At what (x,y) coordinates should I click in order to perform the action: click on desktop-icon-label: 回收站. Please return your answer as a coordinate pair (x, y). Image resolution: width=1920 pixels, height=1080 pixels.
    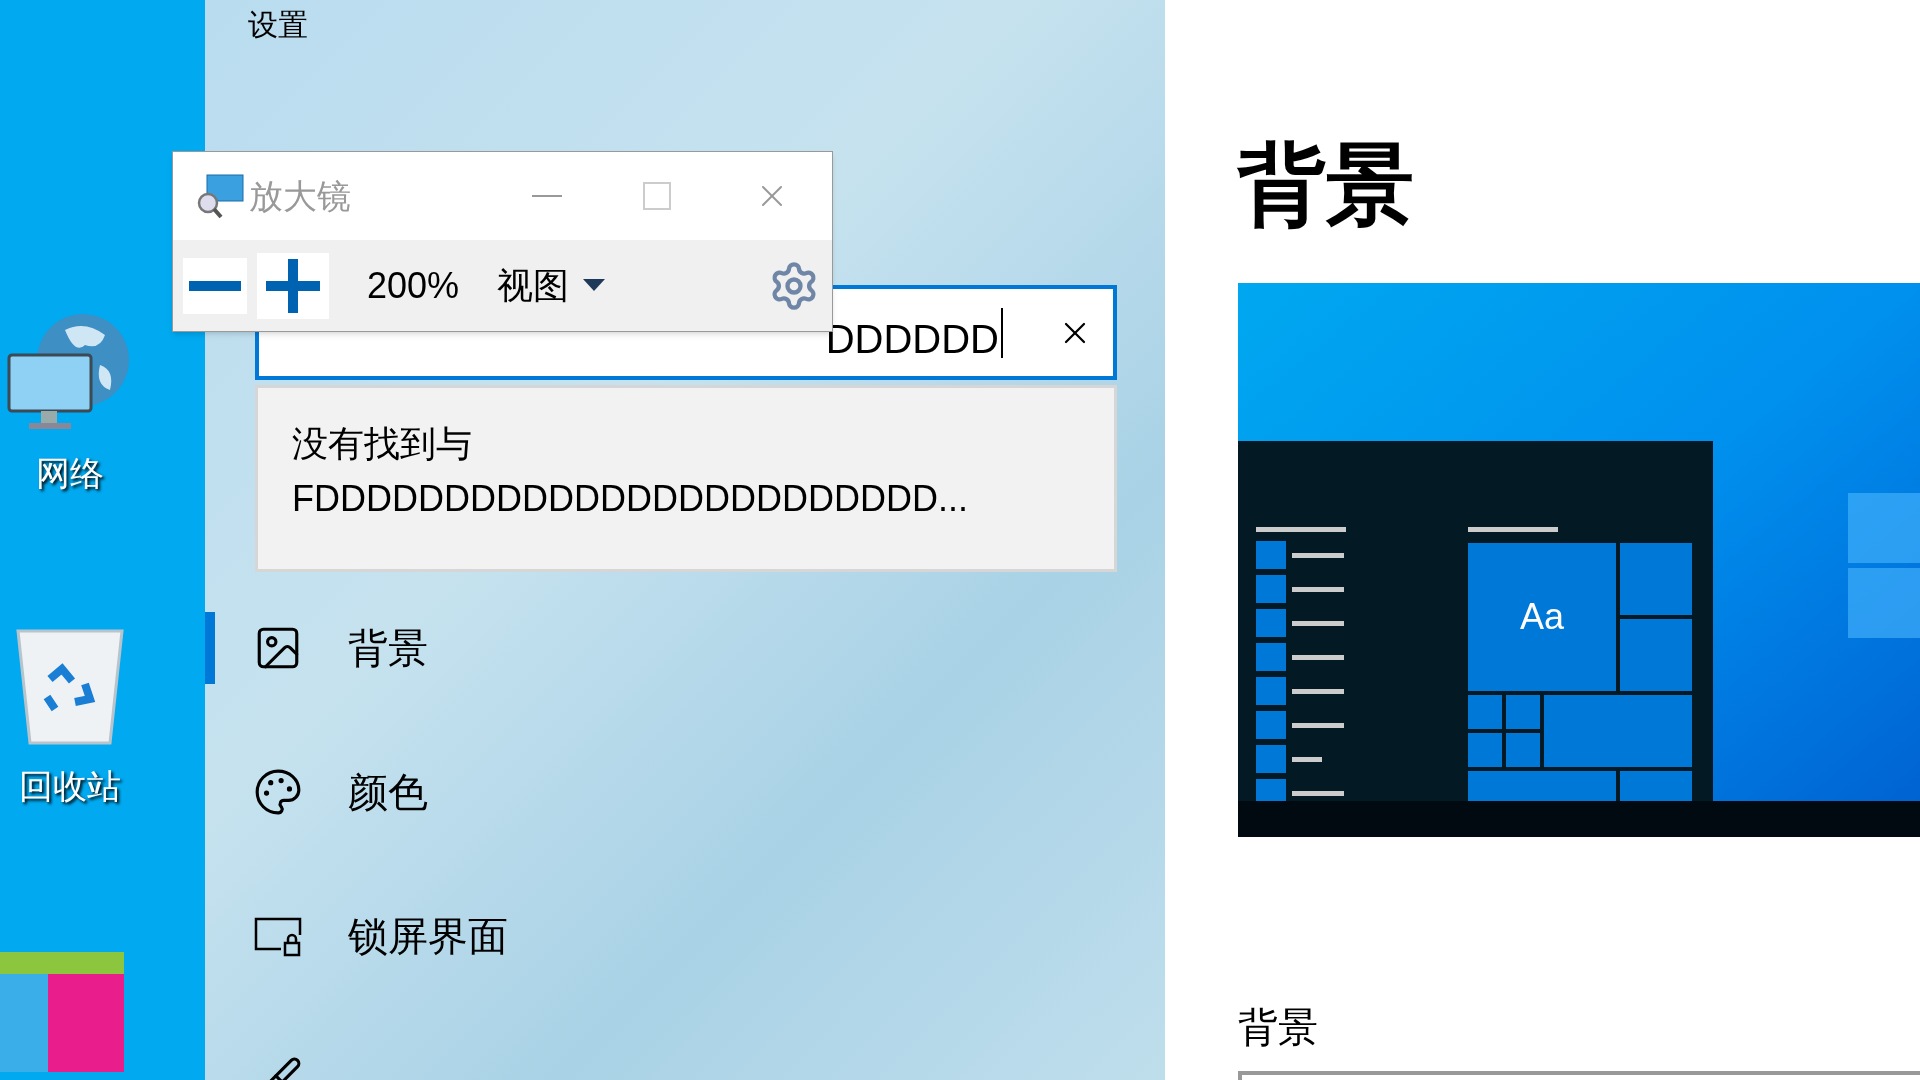
    Looking at the image, I should click on (70, 786).